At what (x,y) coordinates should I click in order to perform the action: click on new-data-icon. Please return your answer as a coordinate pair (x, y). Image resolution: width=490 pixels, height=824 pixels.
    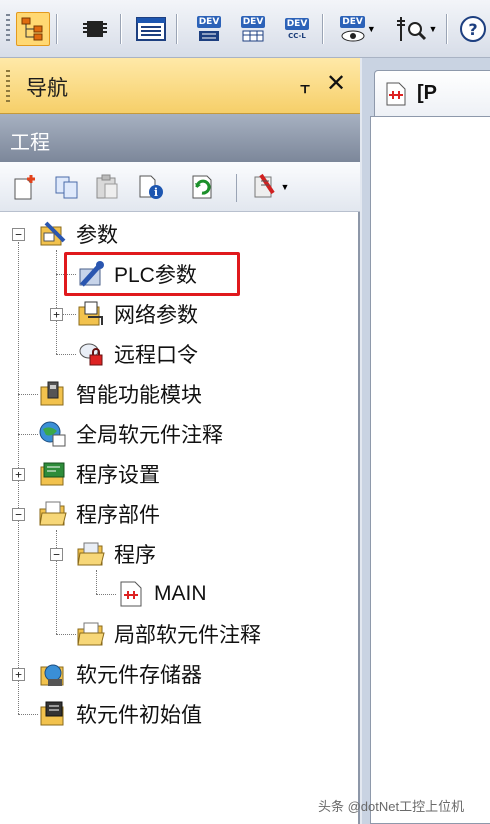
    Looking at the image, I should click on (24, 187).